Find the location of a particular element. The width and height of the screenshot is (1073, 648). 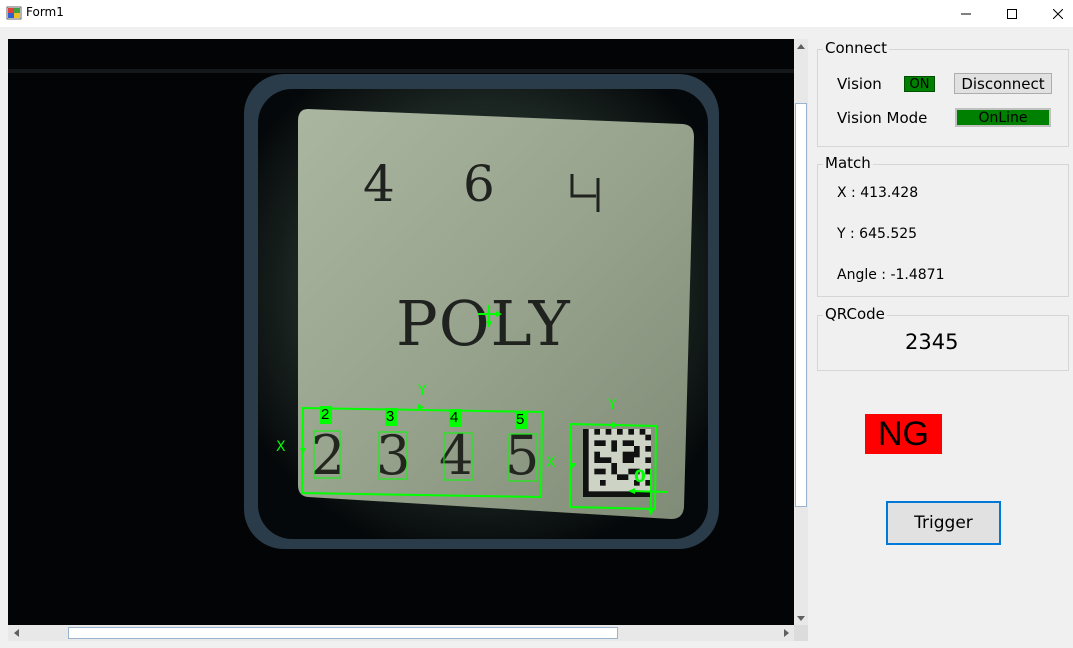

minimize-button is located at coordinates (966, 13).